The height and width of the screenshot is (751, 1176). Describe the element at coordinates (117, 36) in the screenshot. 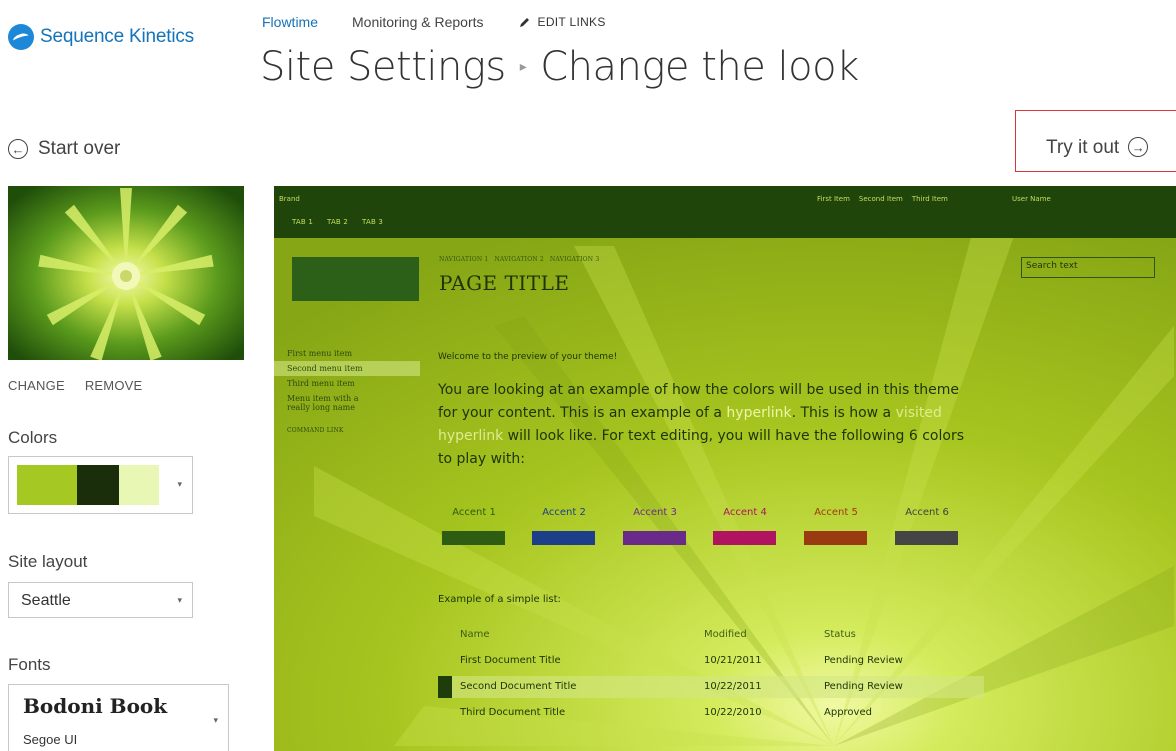

I see `brand-name: Sequence Kinetics` at that location.